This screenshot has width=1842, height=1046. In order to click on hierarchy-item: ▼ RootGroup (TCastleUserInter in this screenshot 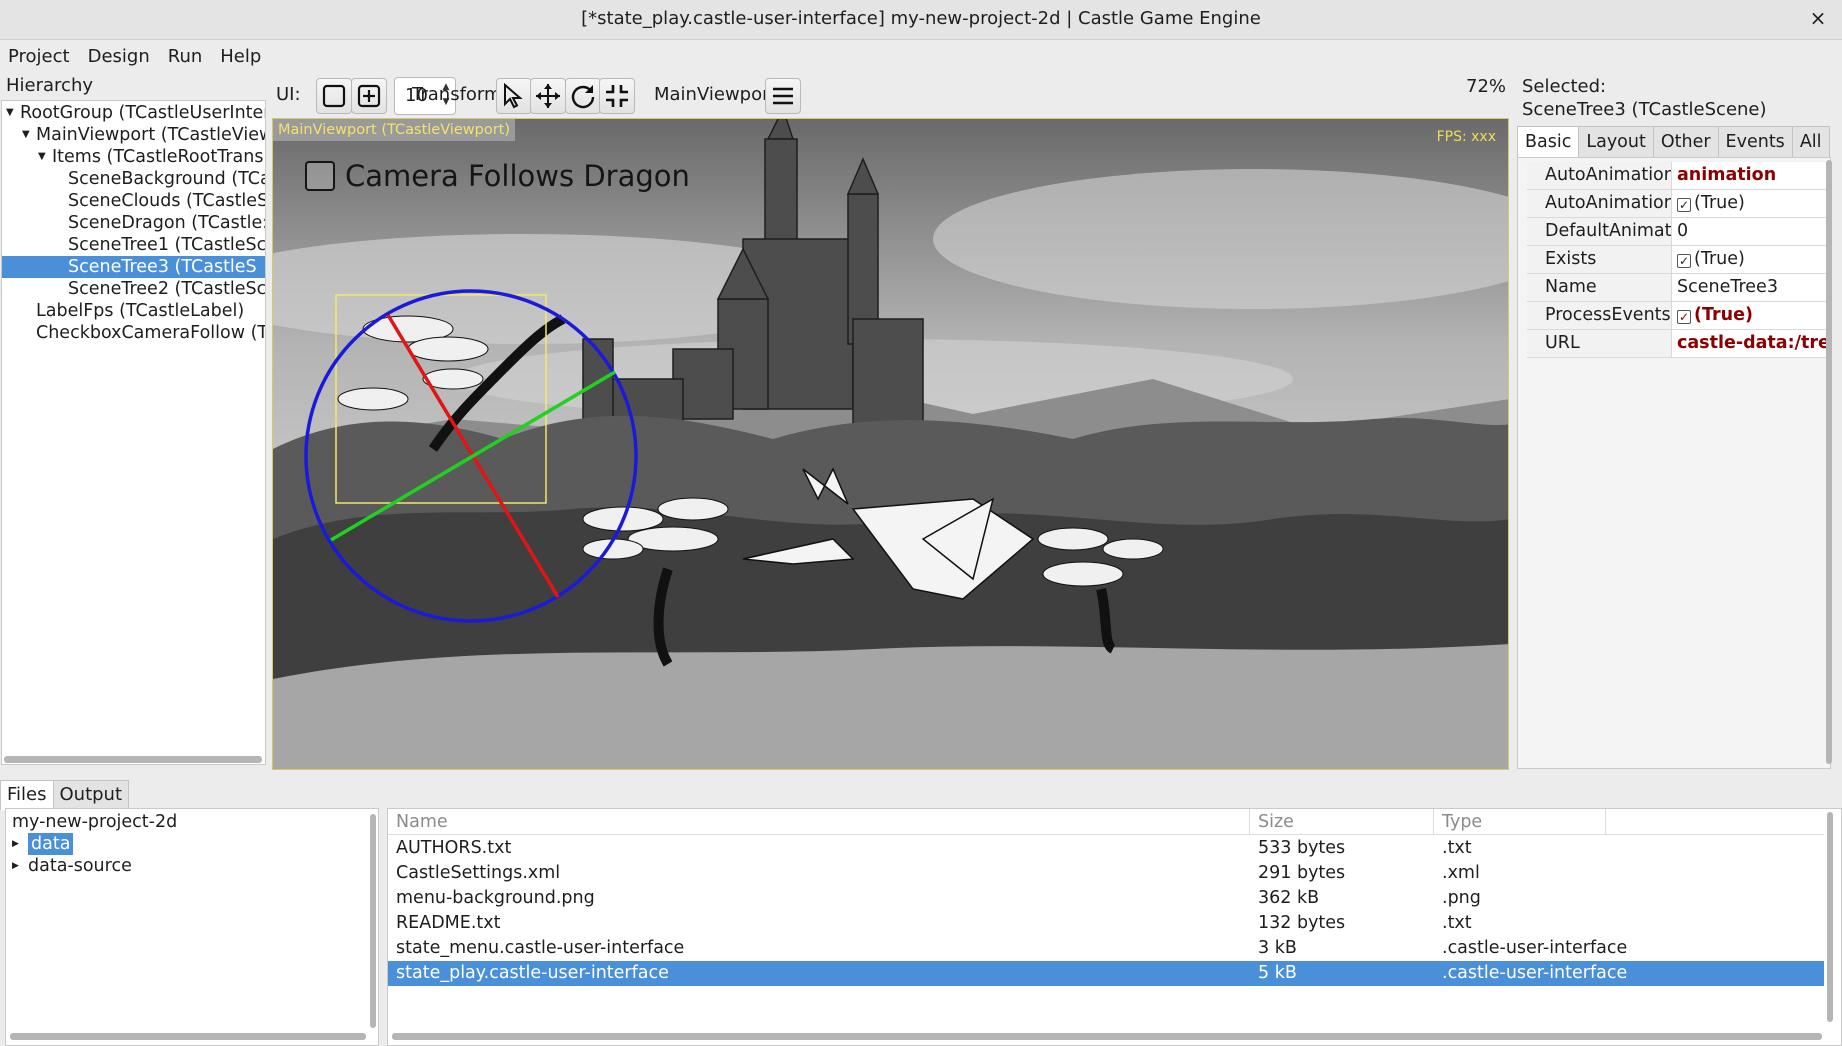, I will do `click(133, 113)`.